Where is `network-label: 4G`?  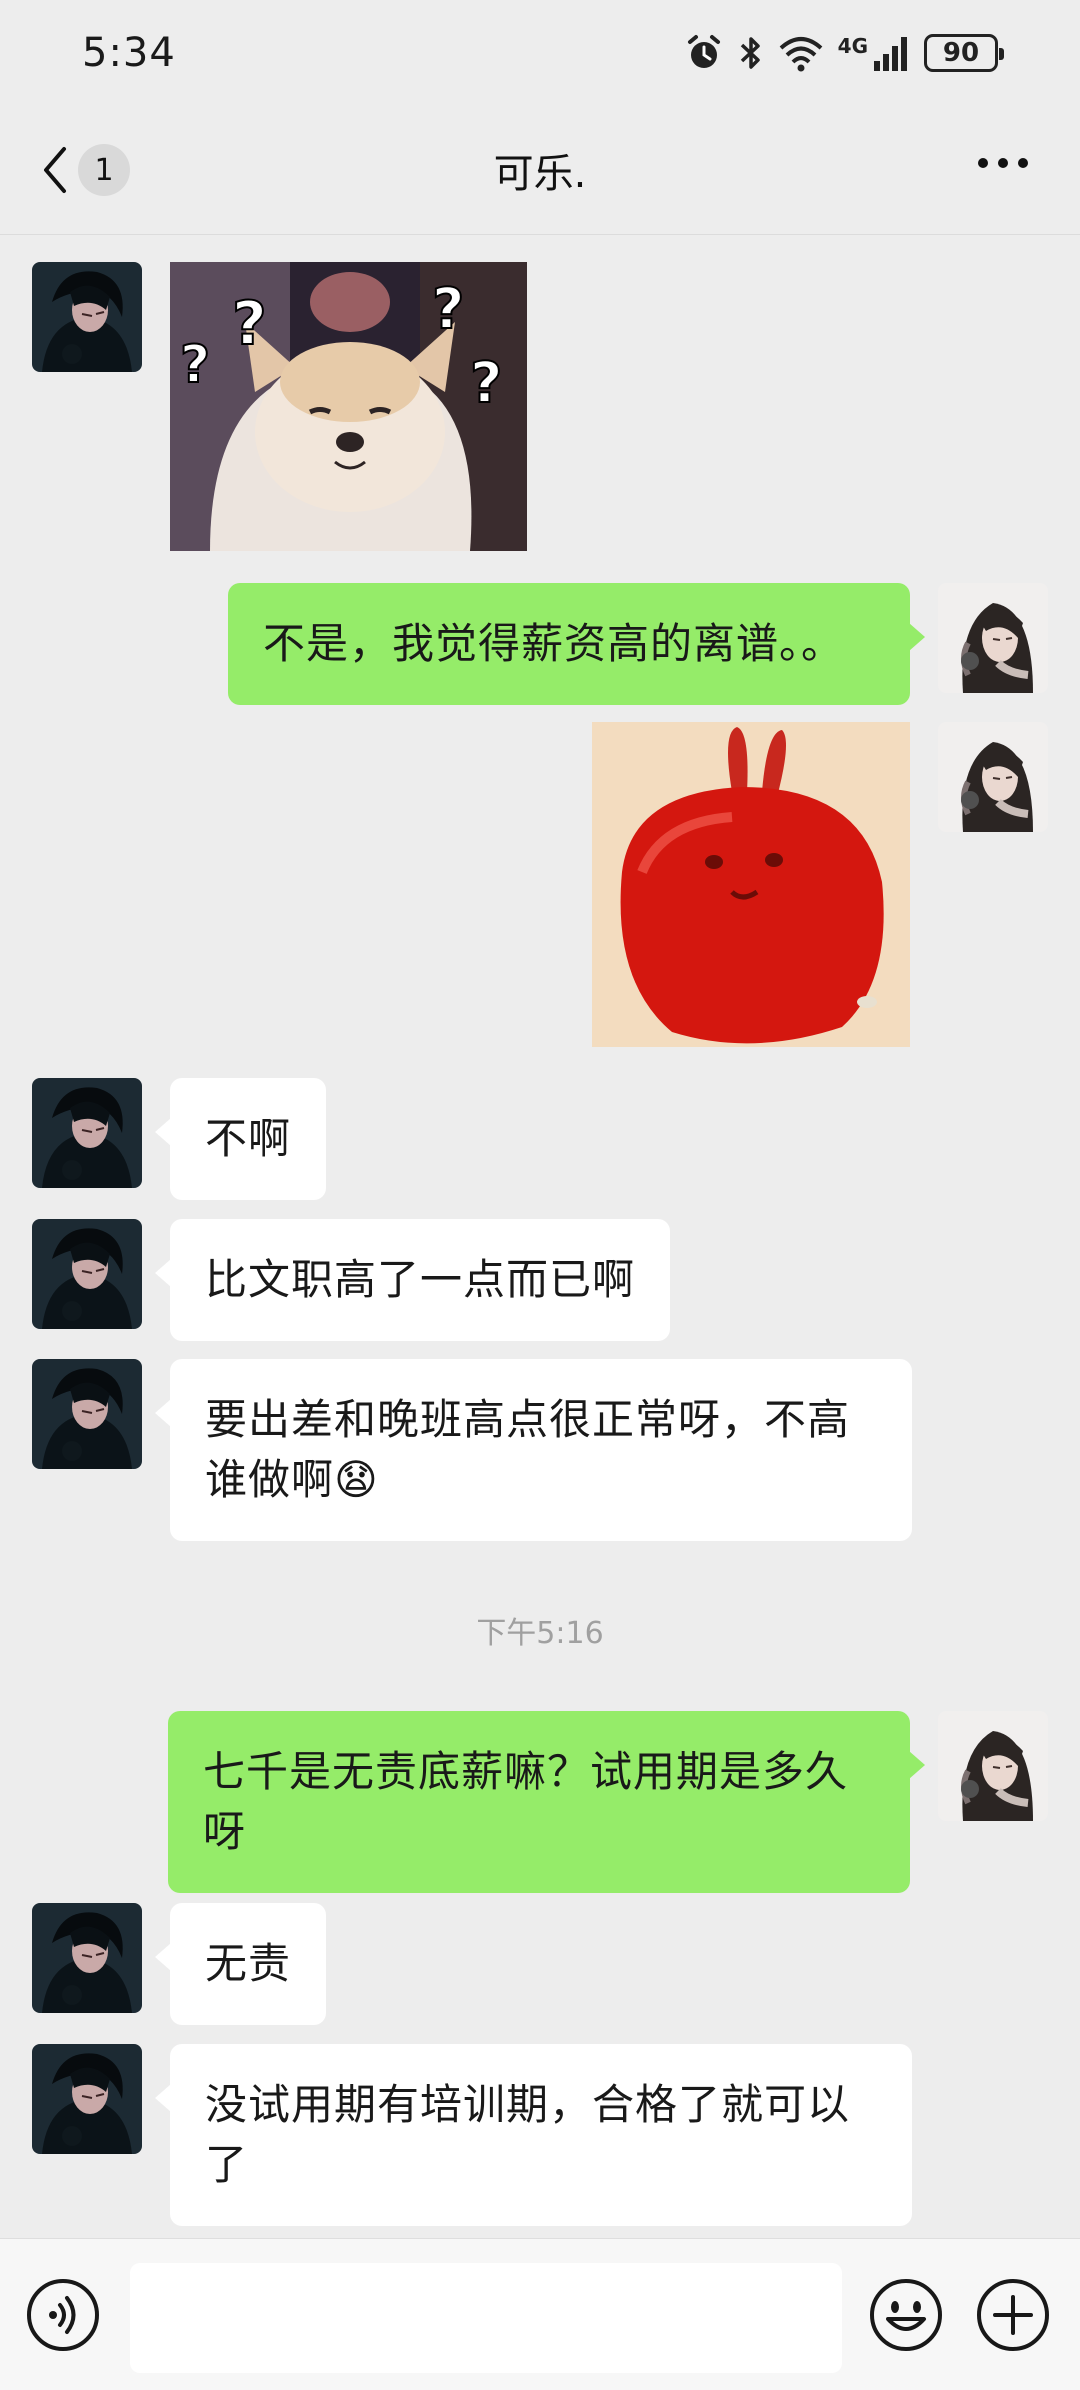
network-label: 4G is located at coordinates (852, 45).